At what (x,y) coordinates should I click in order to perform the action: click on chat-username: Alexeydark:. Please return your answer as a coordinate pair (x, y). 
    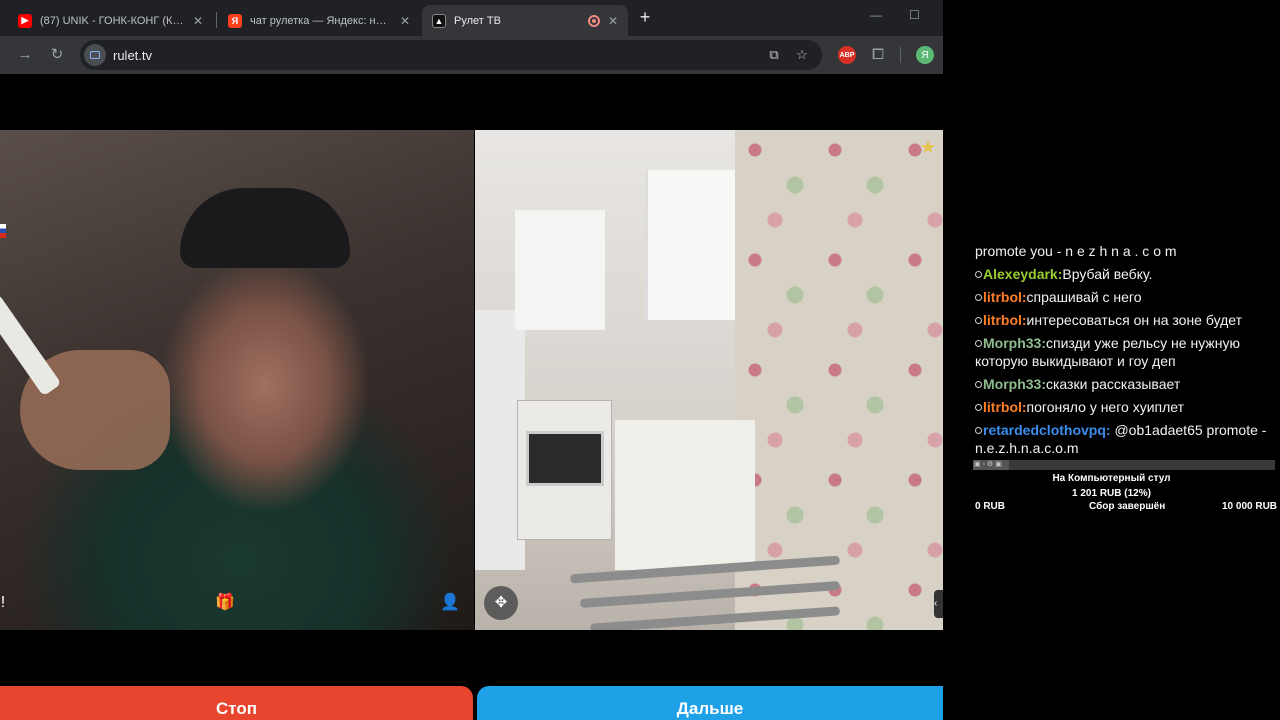
    Looking at the image, I should click on (1023, 274).